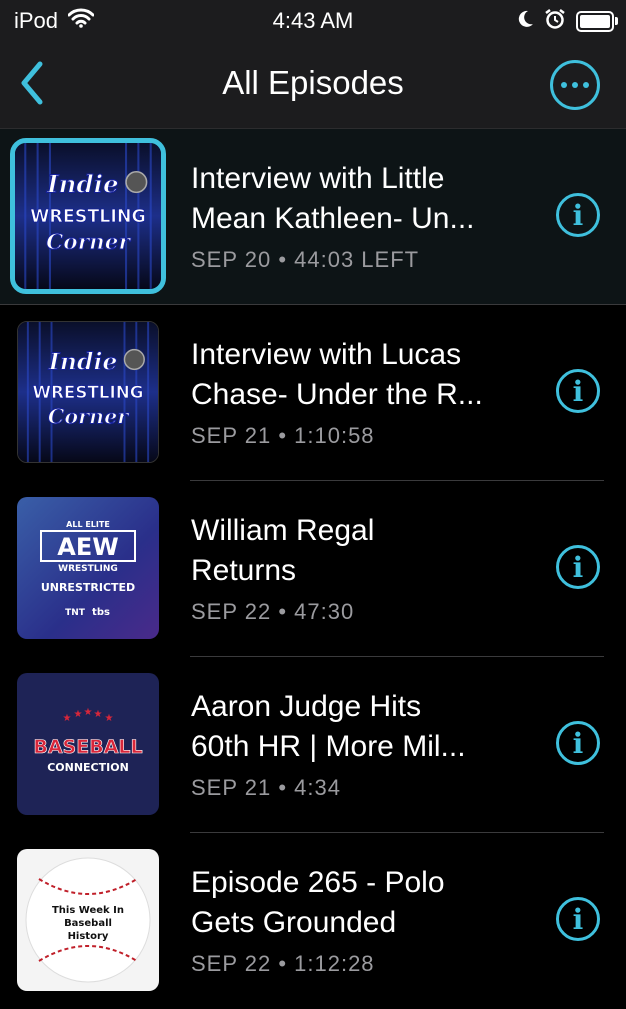  Describe the element at coordinates (567, 21) in the screenshot. I see `status-right` at that location.